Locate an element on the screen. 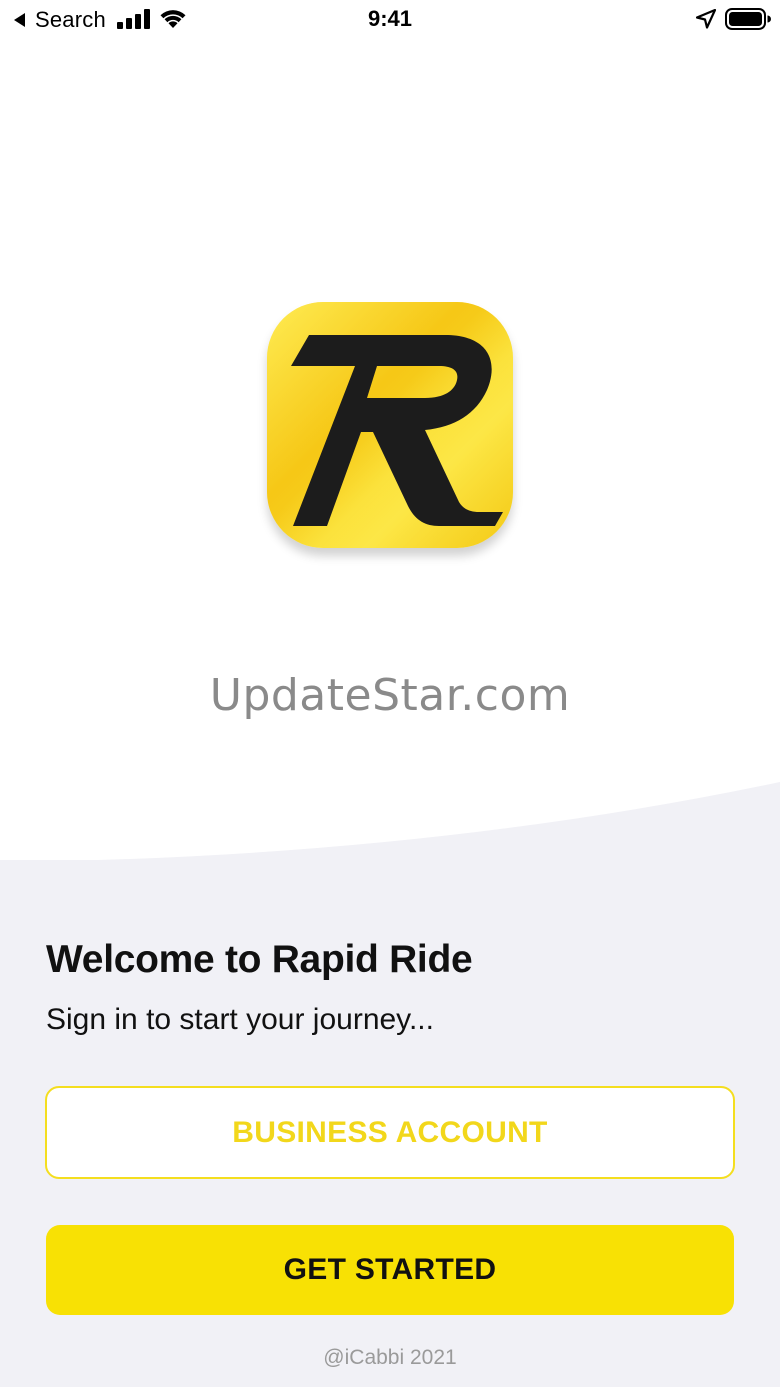 The height and width of the screenshot is (1387, 780). status-time: 9:41 is located at coordinates (390, 18).